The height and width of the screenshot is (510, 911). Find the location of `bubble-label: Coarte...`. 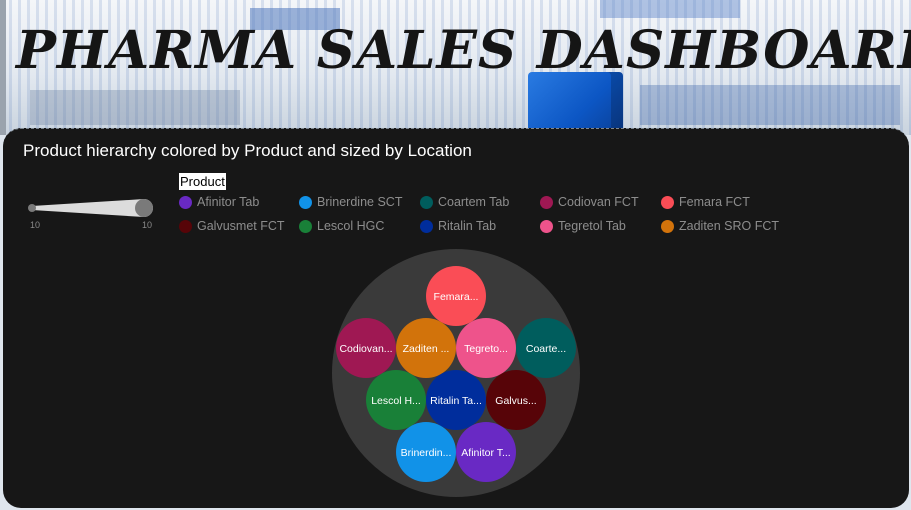

bubble-label: Coarte... is located at coordinates (546, 349).